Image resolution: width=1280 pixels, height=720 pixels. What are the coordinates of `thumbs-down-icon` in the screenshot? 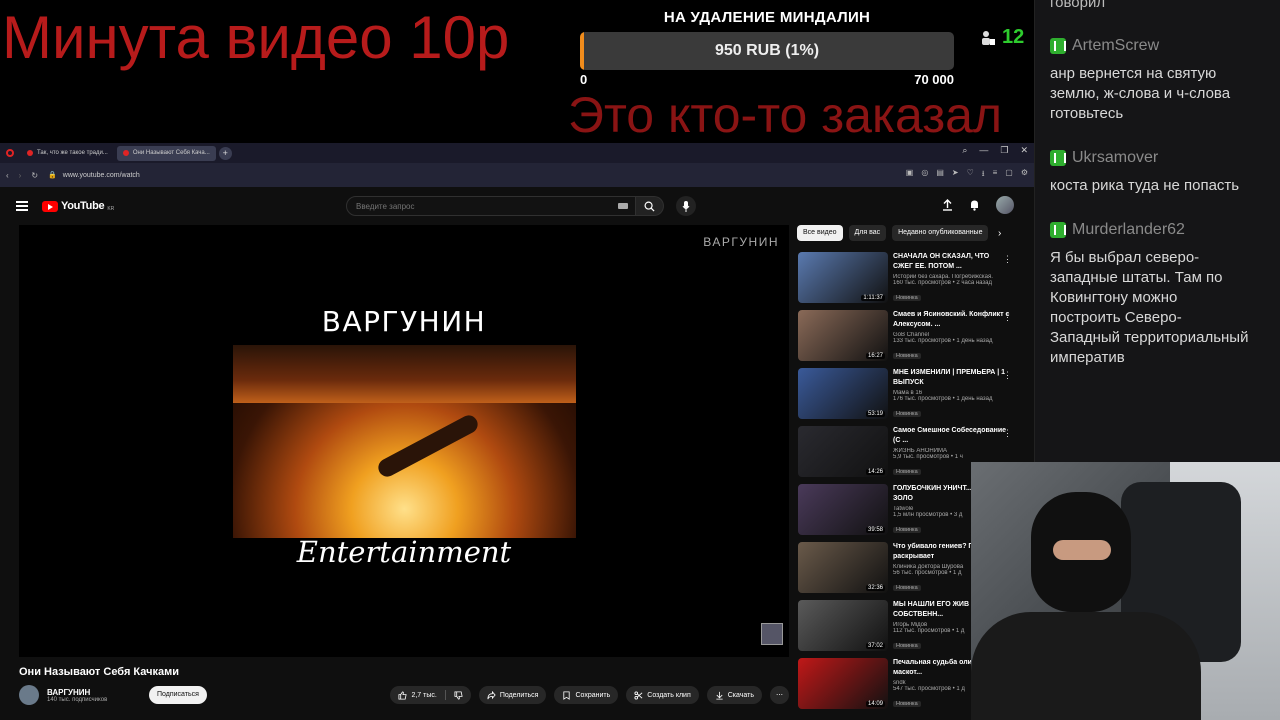 It's located at (458, 695).